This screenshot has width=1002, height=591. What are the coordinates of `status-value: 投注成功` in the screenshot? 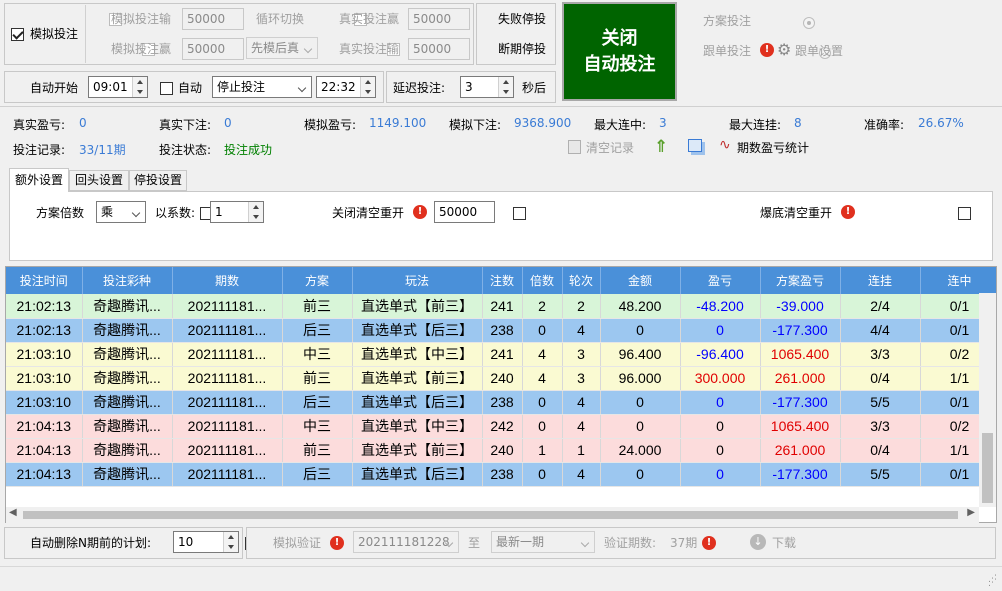 It's located at (248, 150).